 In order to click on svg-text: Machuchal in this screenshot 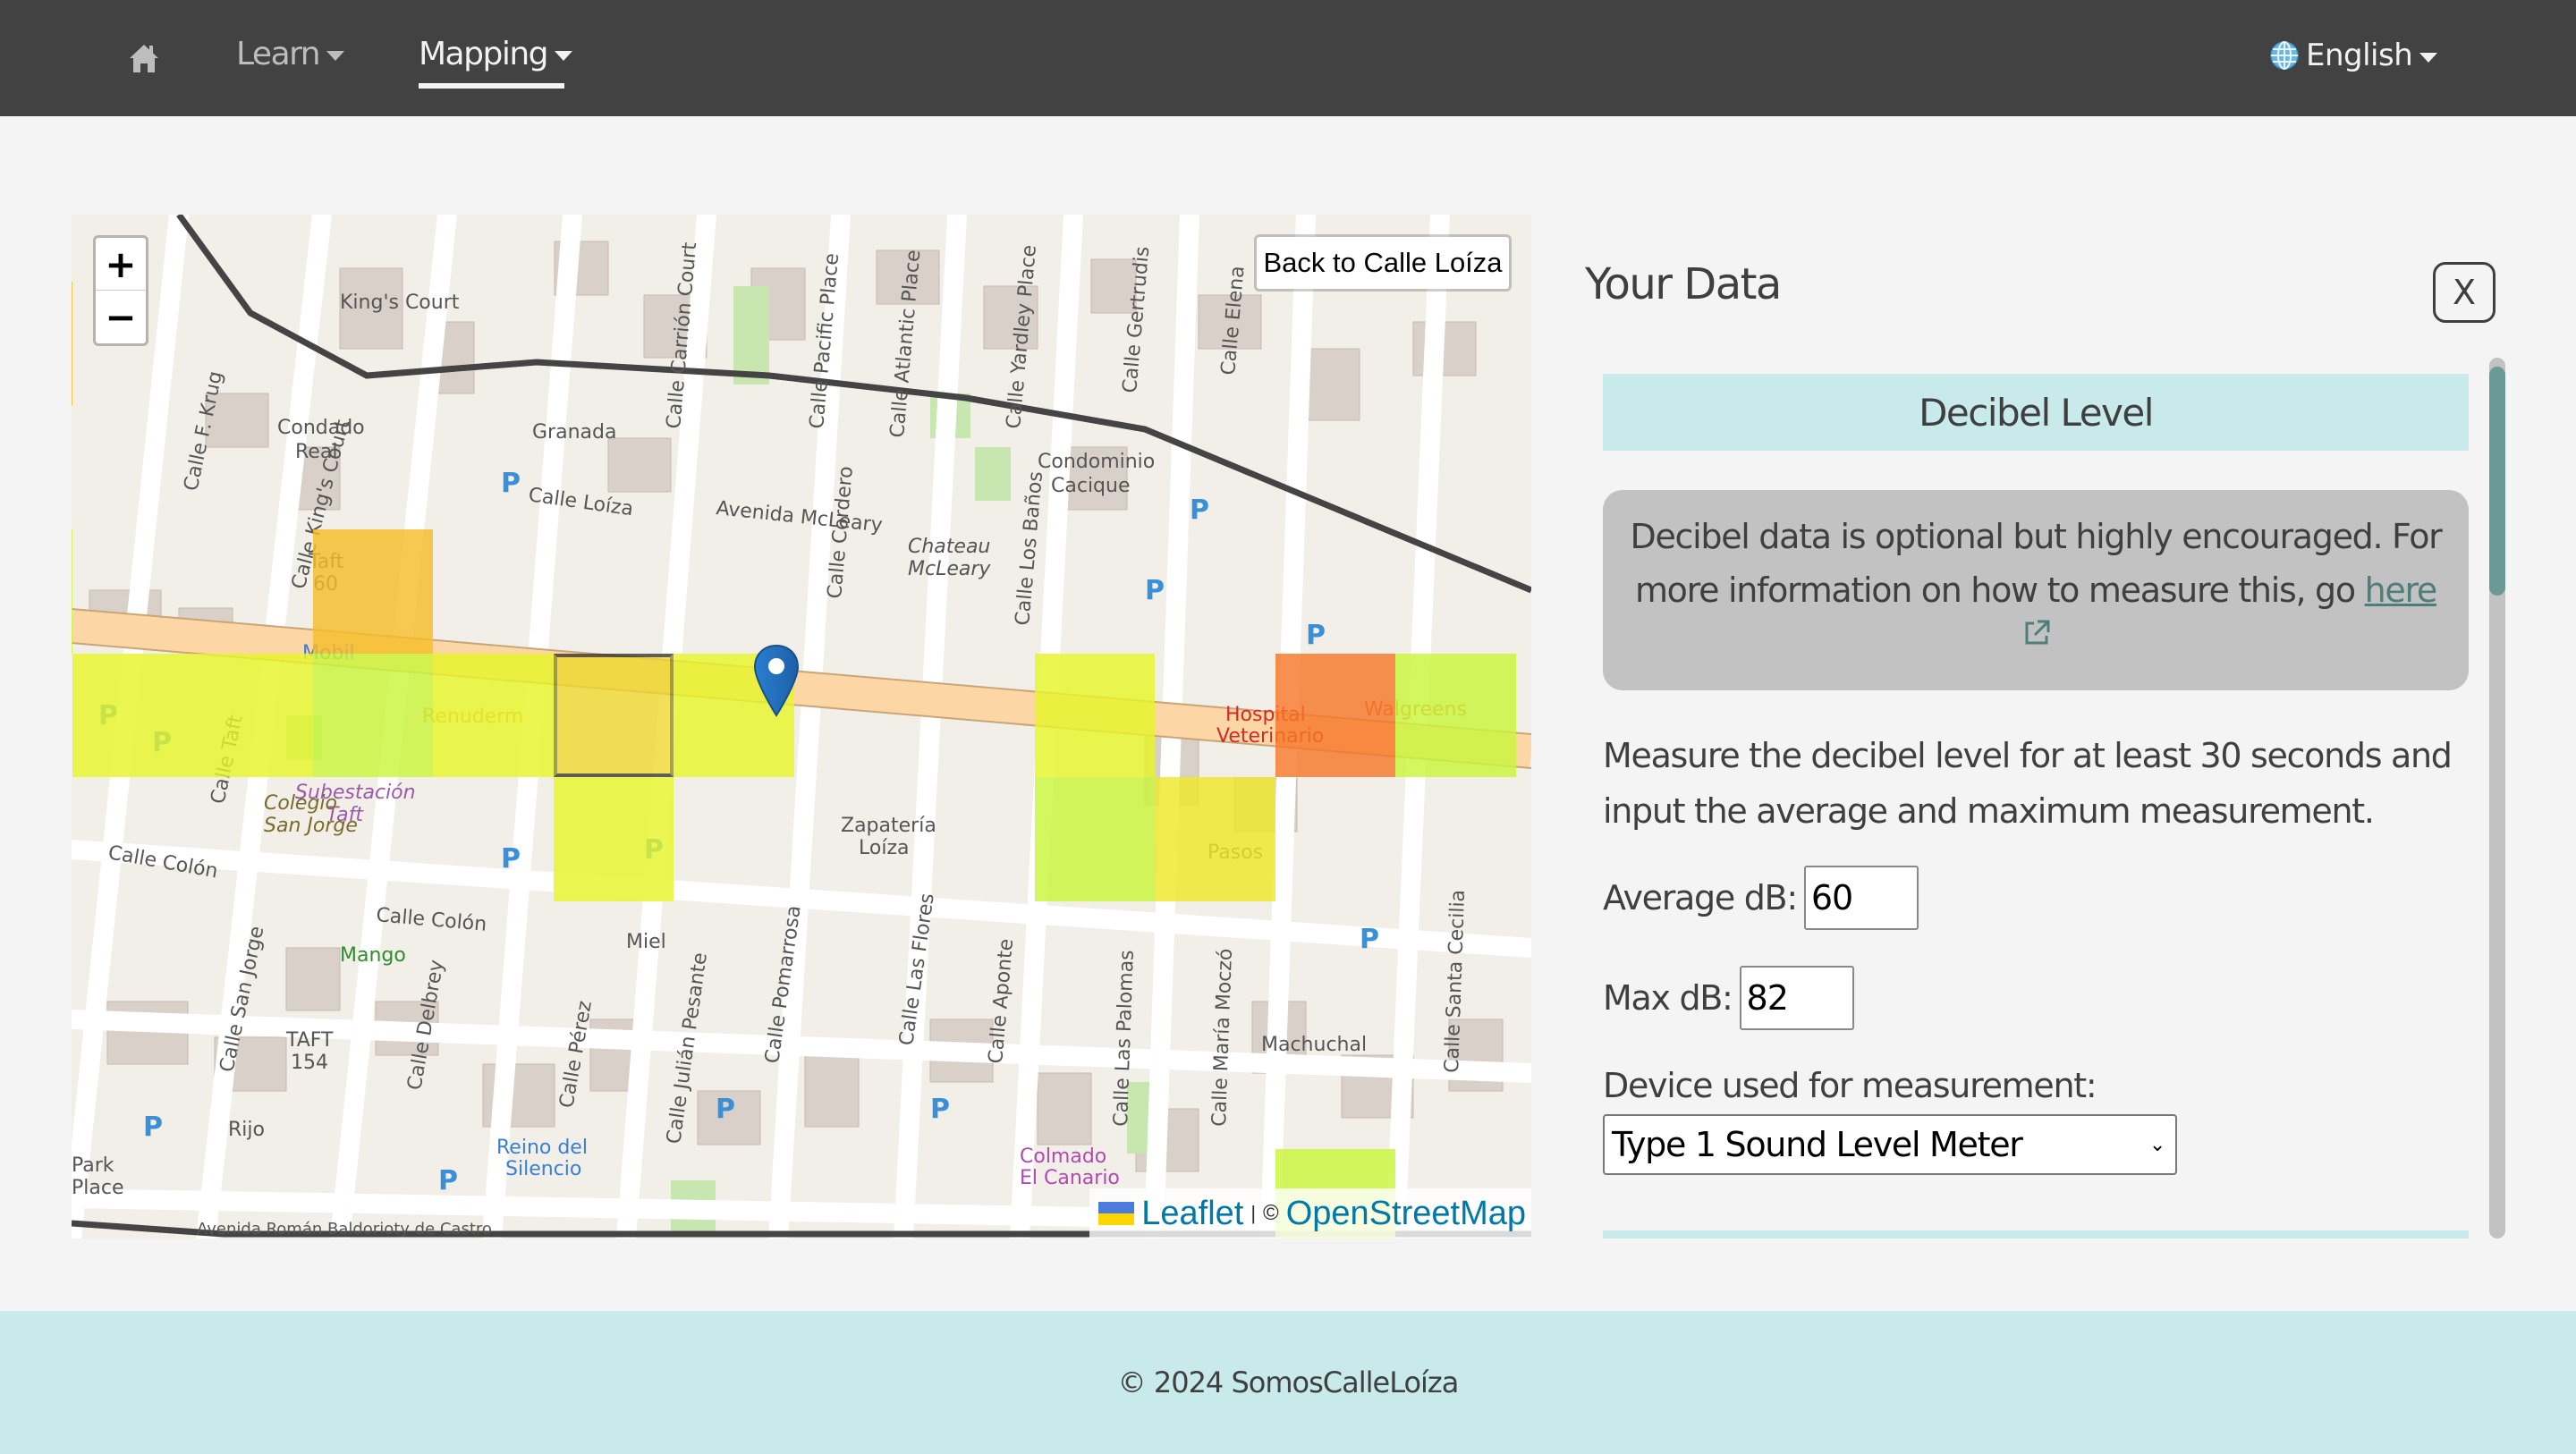, I will do `click(1314, 1045)`.